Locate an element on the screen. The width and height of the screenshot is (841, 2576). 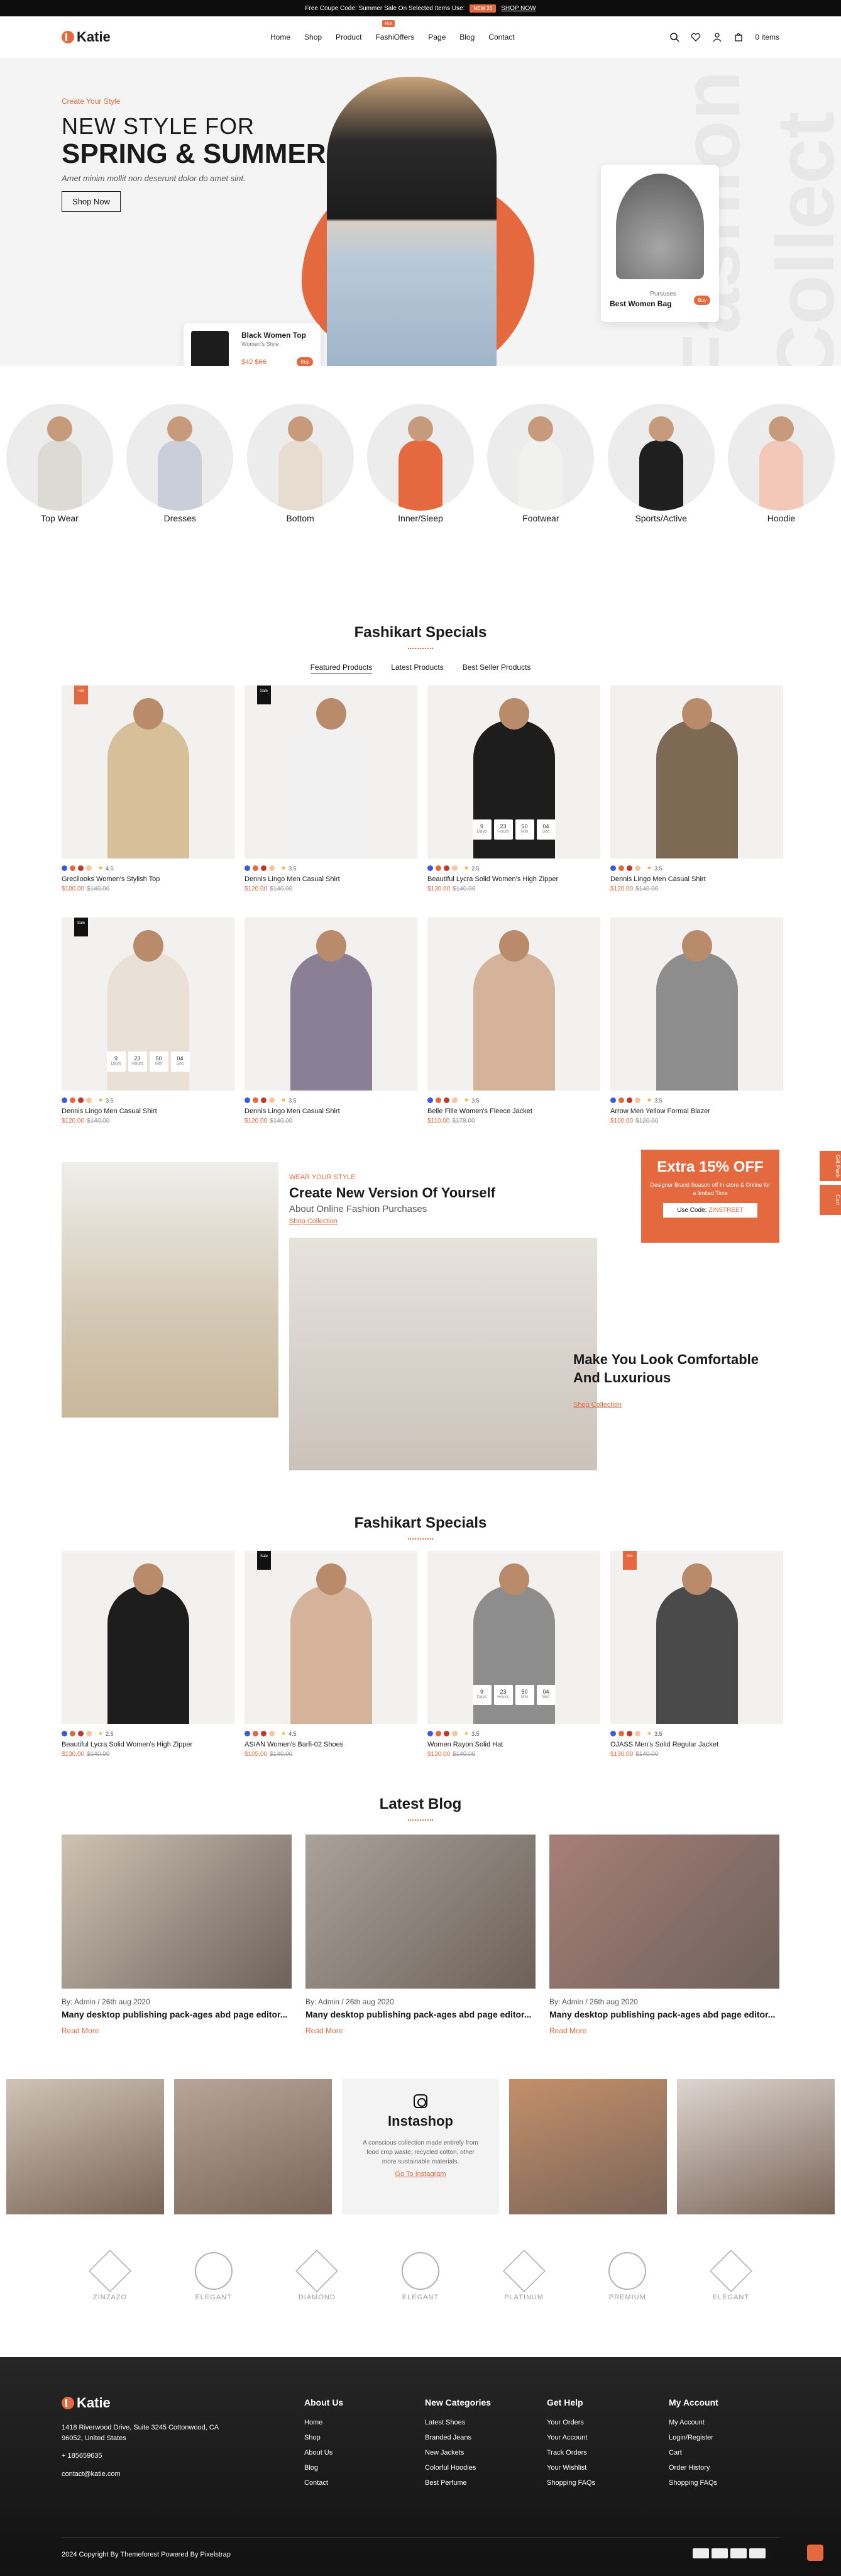
nav-contact: Contact is located at coordinates (501, 37).